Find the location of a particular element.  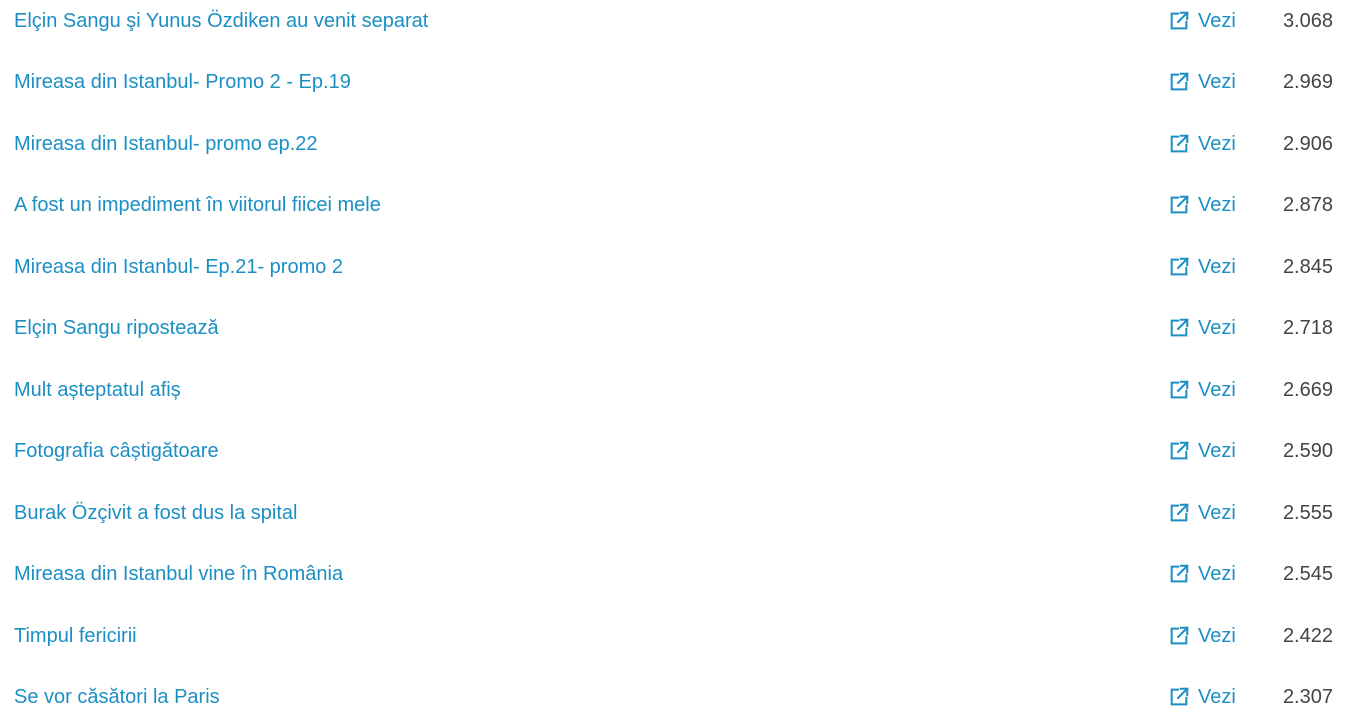

view-count: 2.906 is located at coordinates (1307, 144).